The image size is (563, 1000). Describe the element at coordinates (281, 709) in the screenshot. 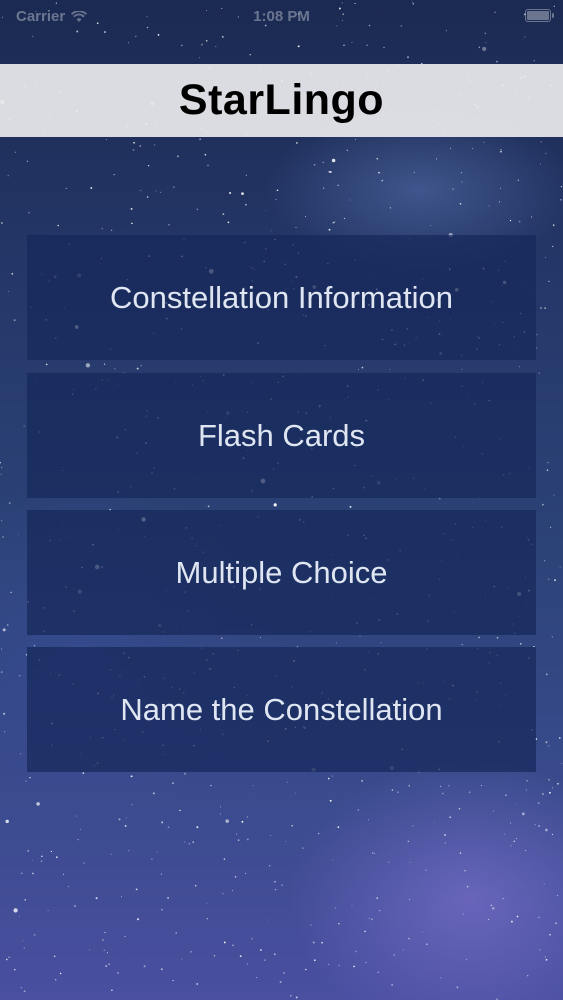

I see `name-the-constellation-button: Name the Constellation` at that location.